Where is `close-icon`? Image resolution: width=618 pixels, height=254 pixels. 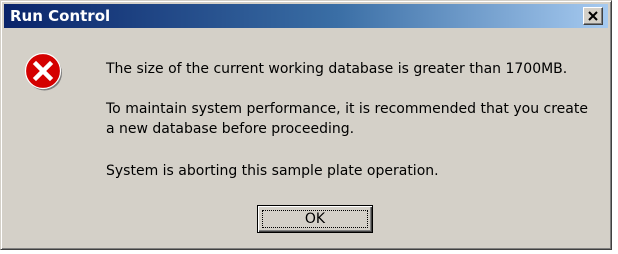 close-icon is located at coordinates (593, 16).